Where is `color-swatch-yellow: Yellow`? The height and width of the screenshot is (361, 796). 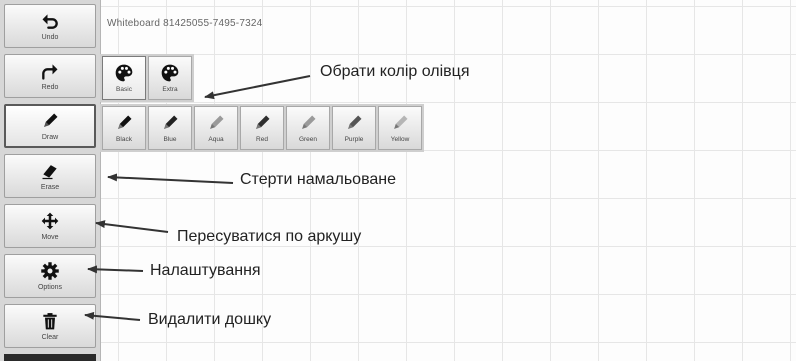 color-swatch-yellow: Yellow is located at coordinates (400, 128).